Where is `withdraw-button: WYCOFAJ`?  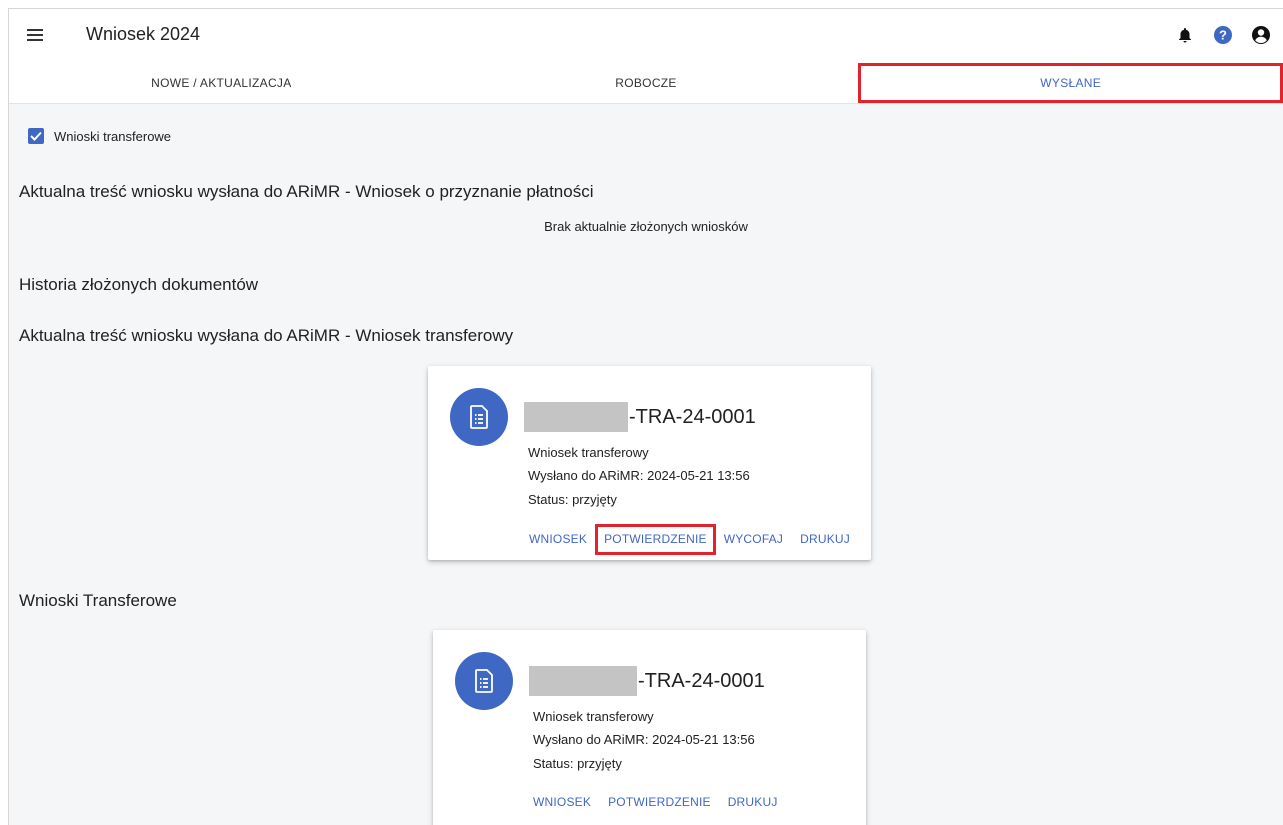 withdraw-button: WYCOFAJ is located at coordinates (753, 539).